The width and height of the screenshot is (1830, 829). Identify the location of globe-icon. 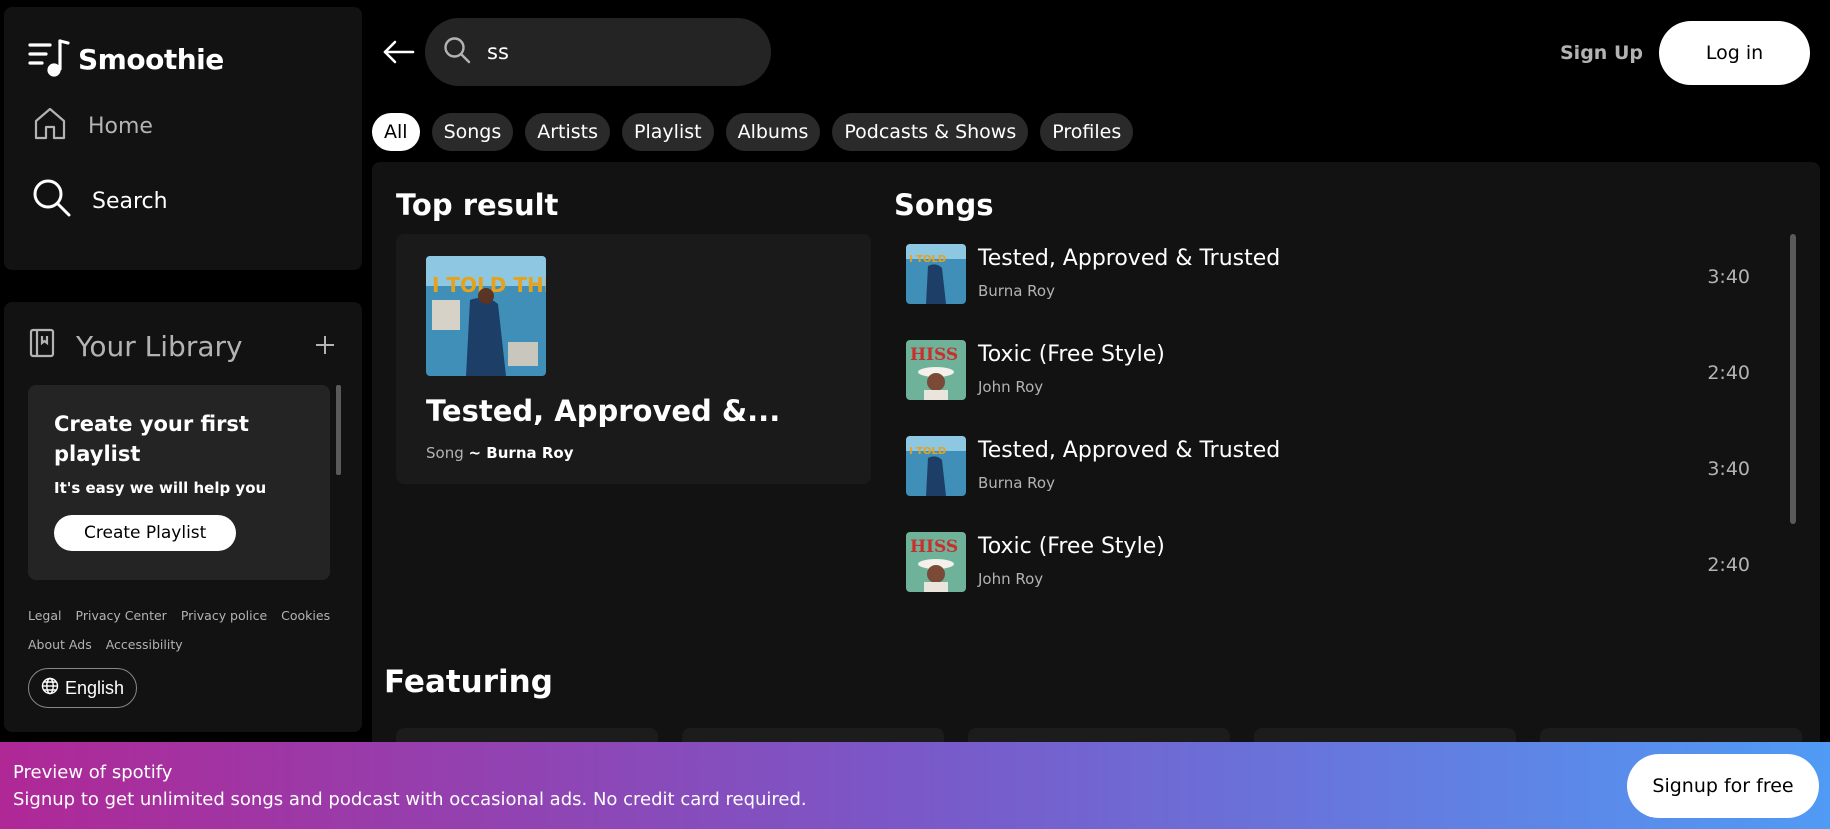
(50, 688).